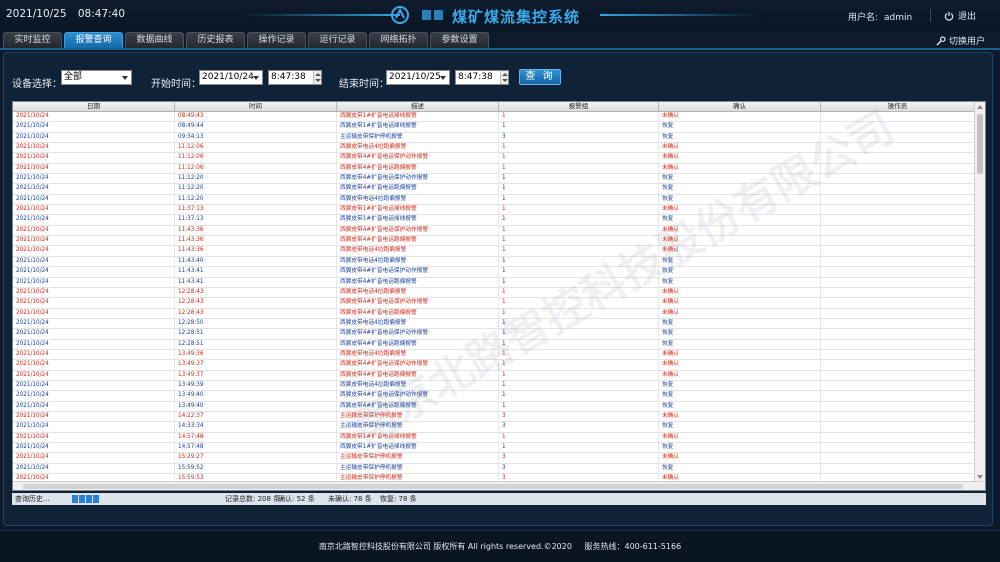 This screenshot has width=1000, height=562. What do you see at coordinates (494, 417) in the screenshot?
I see `table-row: 2021/10/24 14:22:37 主运输皮带保护停机报警 3 未确认` at bounding box center [494, 417].